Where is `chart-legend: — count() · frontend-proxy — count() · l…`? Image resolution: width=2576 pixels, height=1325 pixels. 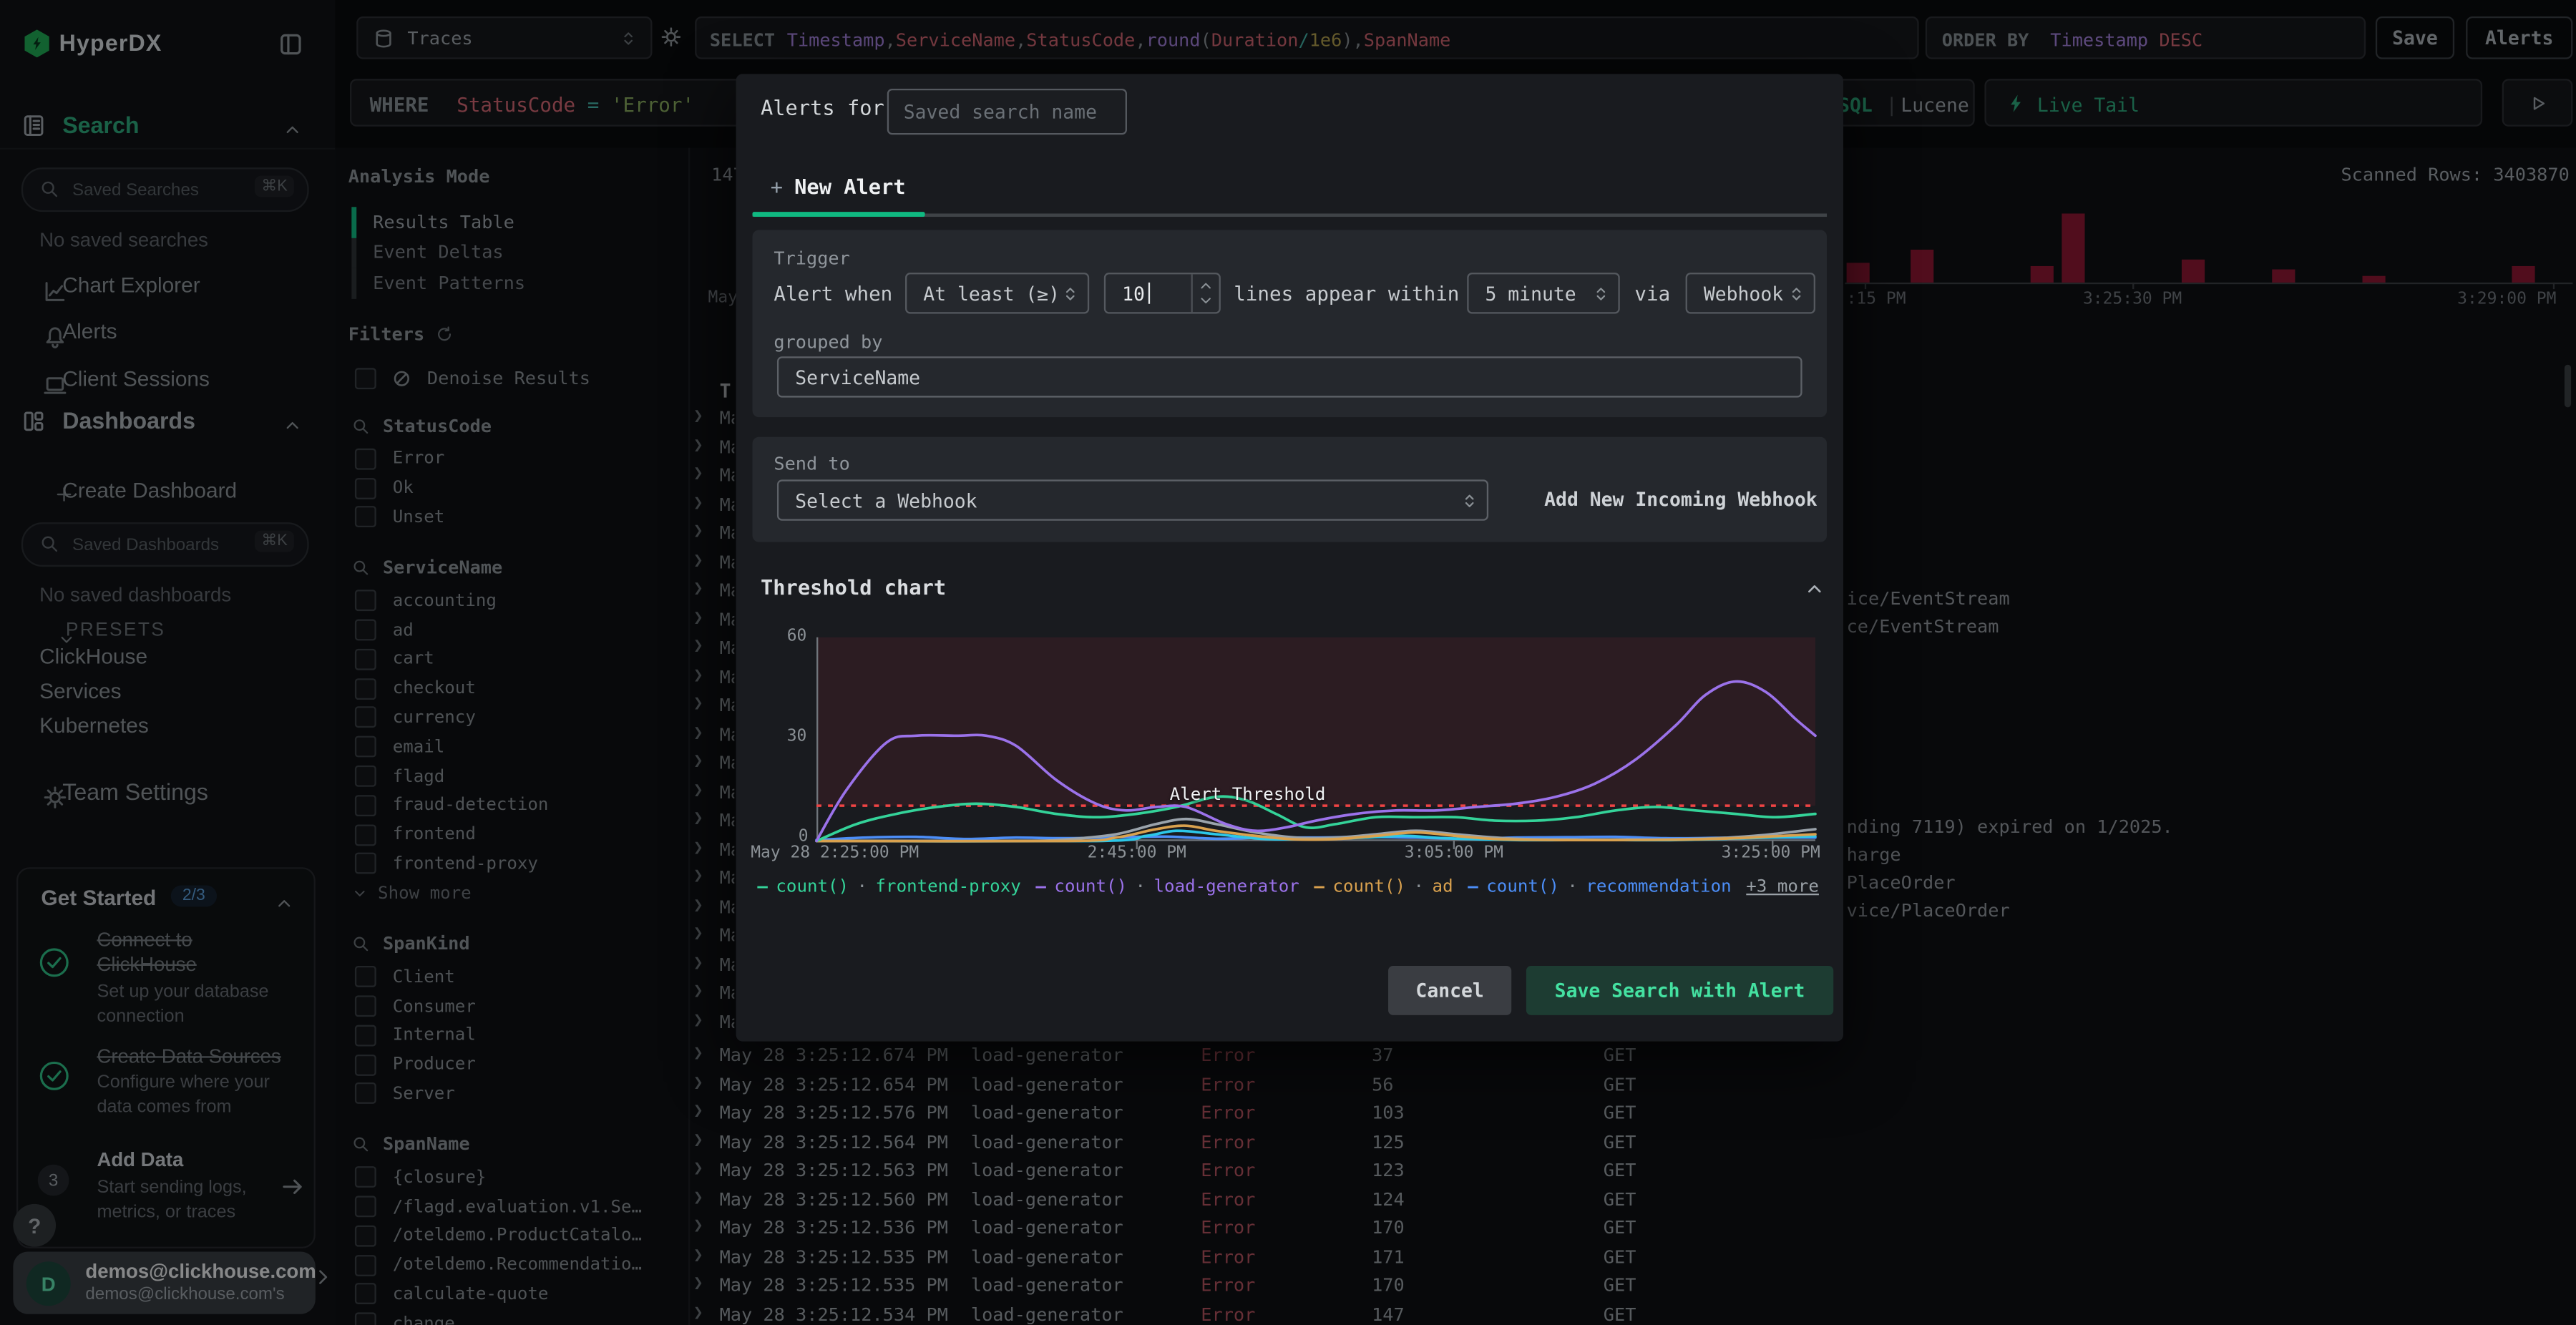 chart-legend: — count() · frontend-proxy — count() · l… is located at coordinates (1291, 887).